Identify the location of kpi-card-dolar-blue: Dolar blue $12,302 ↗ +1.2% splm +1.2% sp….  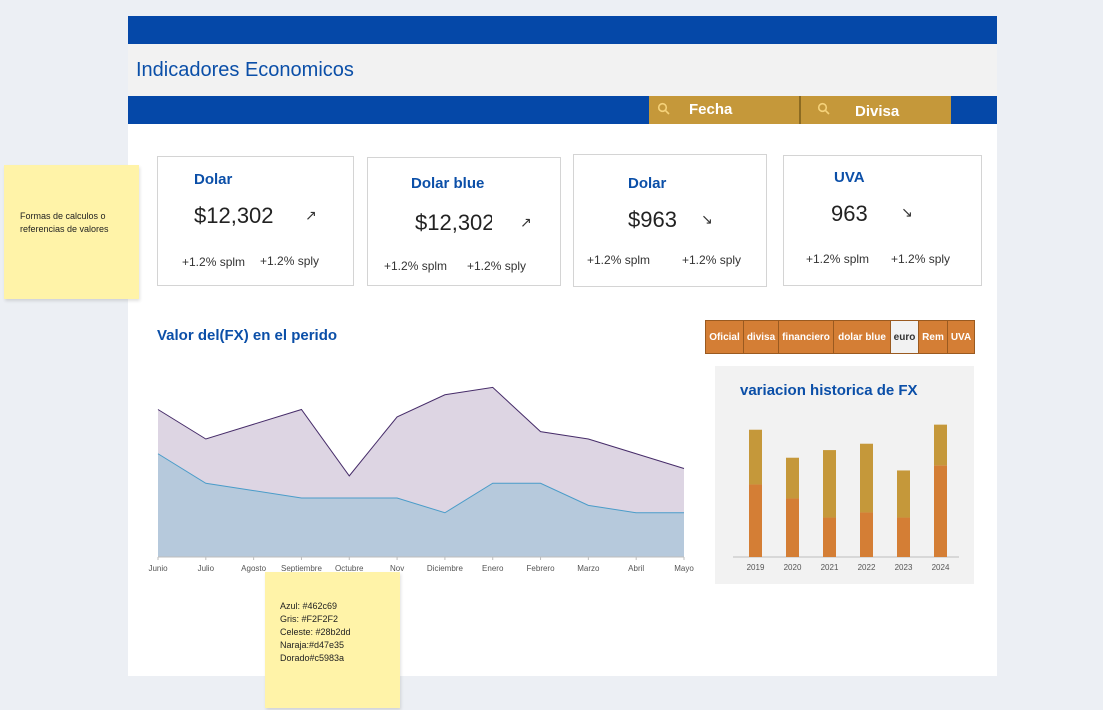
(464, 221).